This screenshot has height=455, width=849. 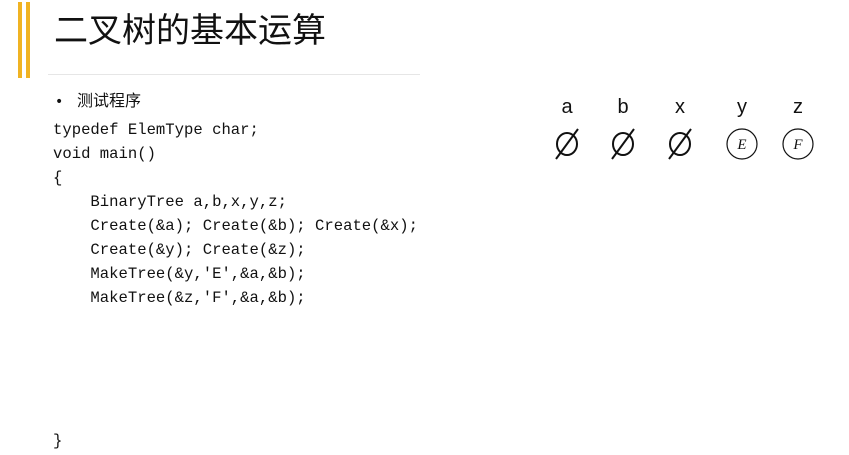 I want to click on variable-label: b, so click(x=623, y=107).